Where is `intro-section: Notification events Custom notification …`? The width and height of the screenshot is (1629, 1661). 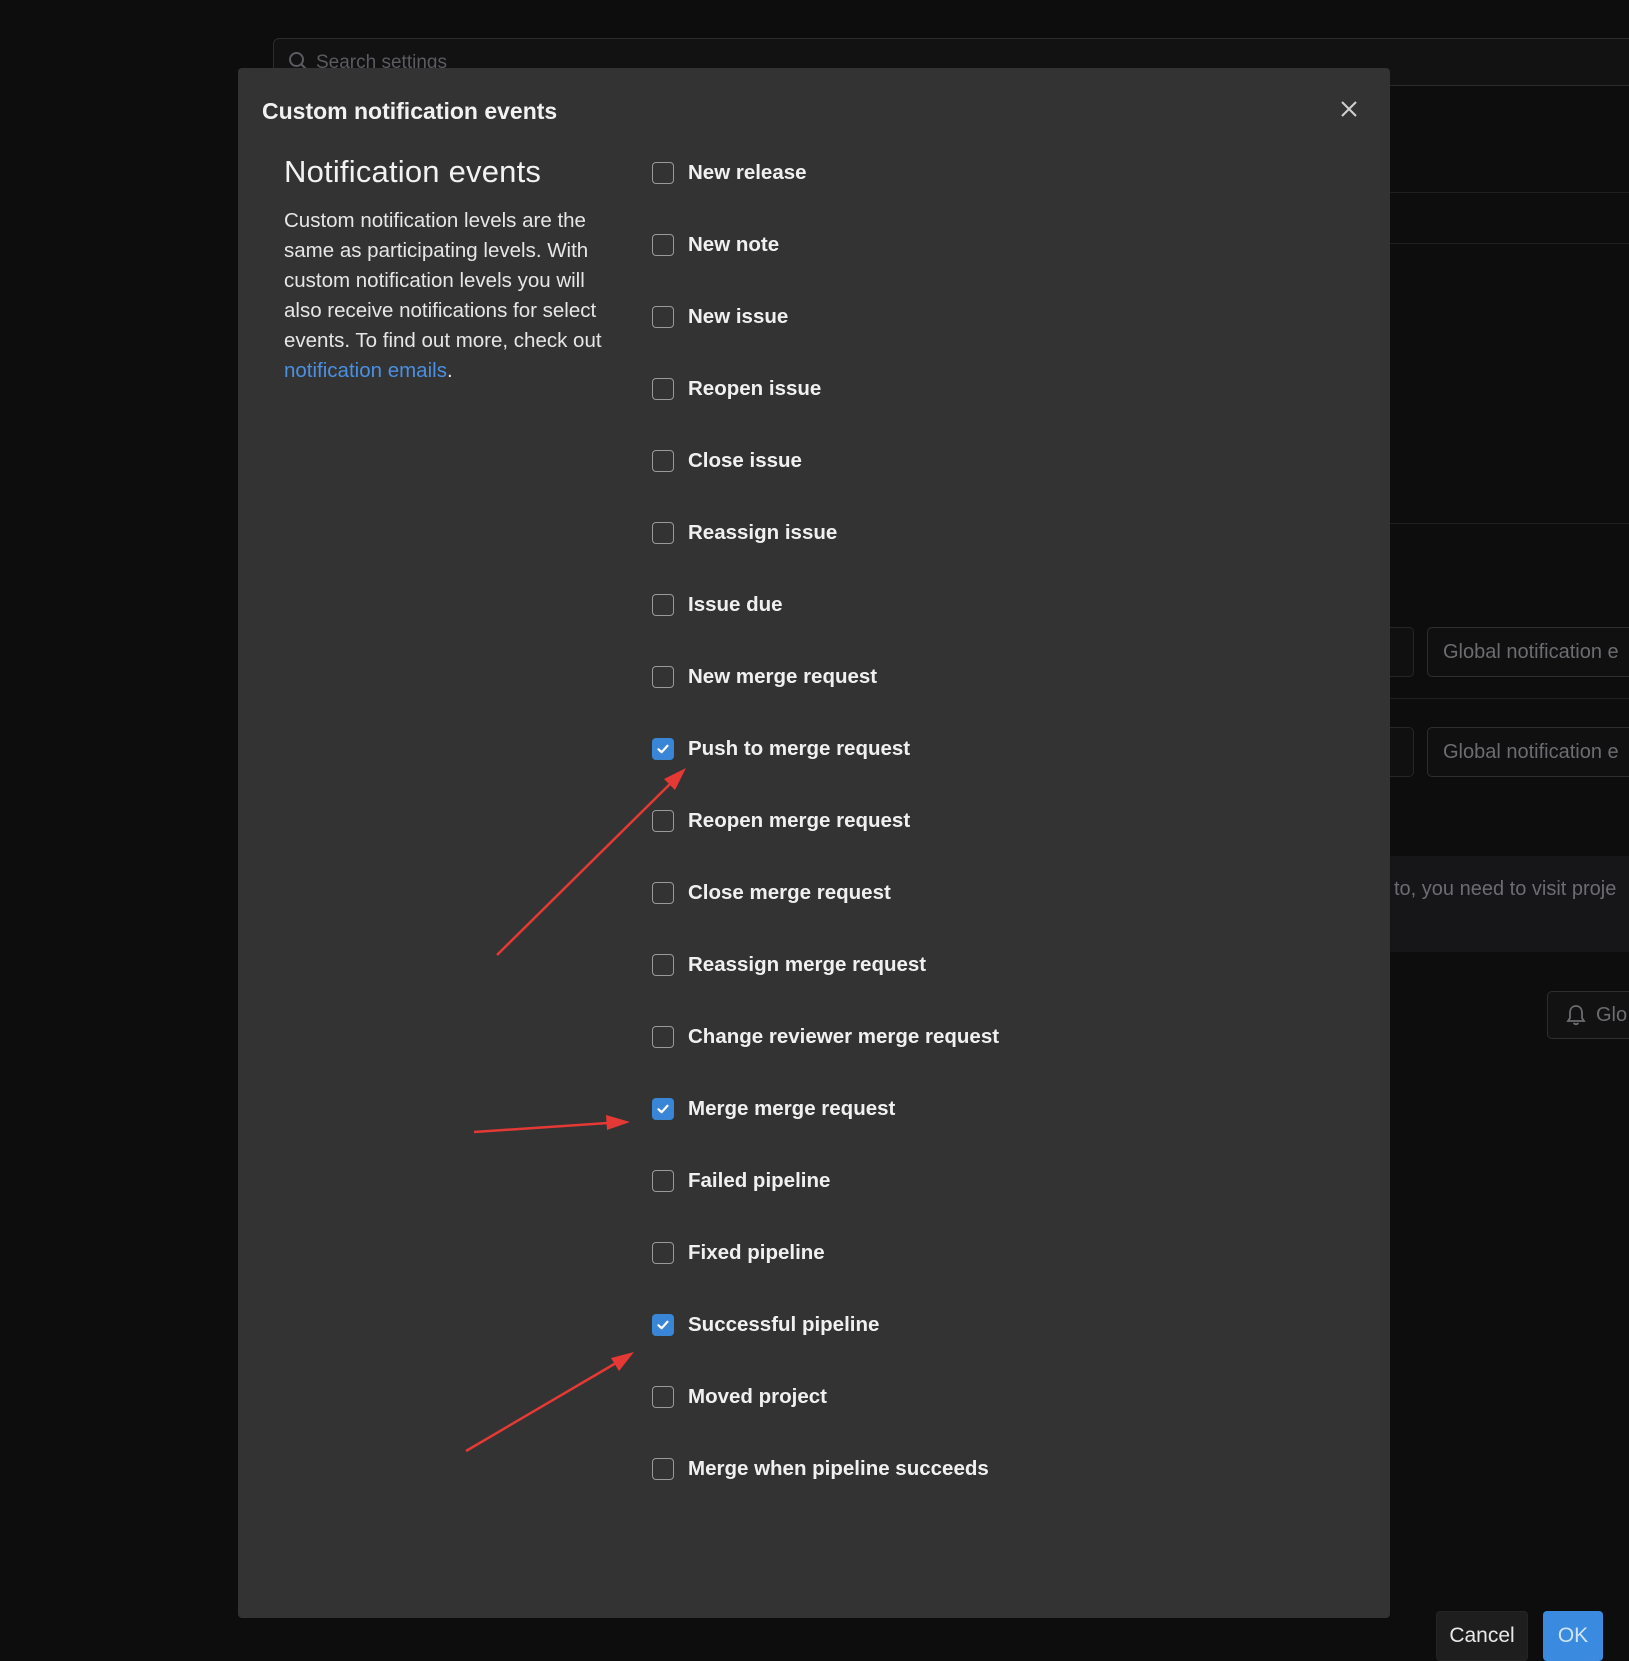 intro-section: Notification events Custom notification … is located at coordinates (449, 270).